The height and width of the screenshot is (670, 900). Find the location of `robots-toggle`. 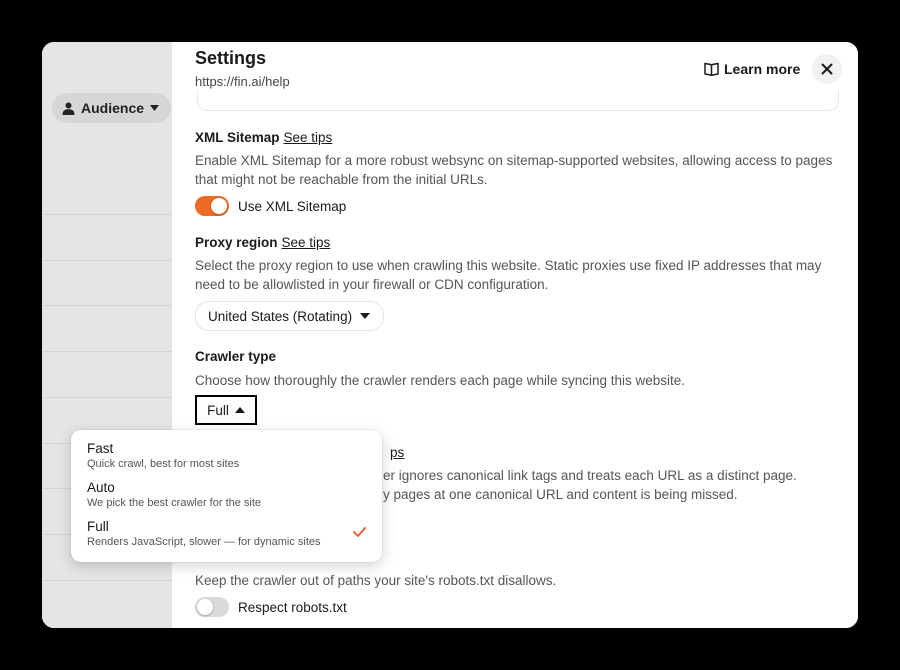

robots-toggle is located at coordinates (212, 607).